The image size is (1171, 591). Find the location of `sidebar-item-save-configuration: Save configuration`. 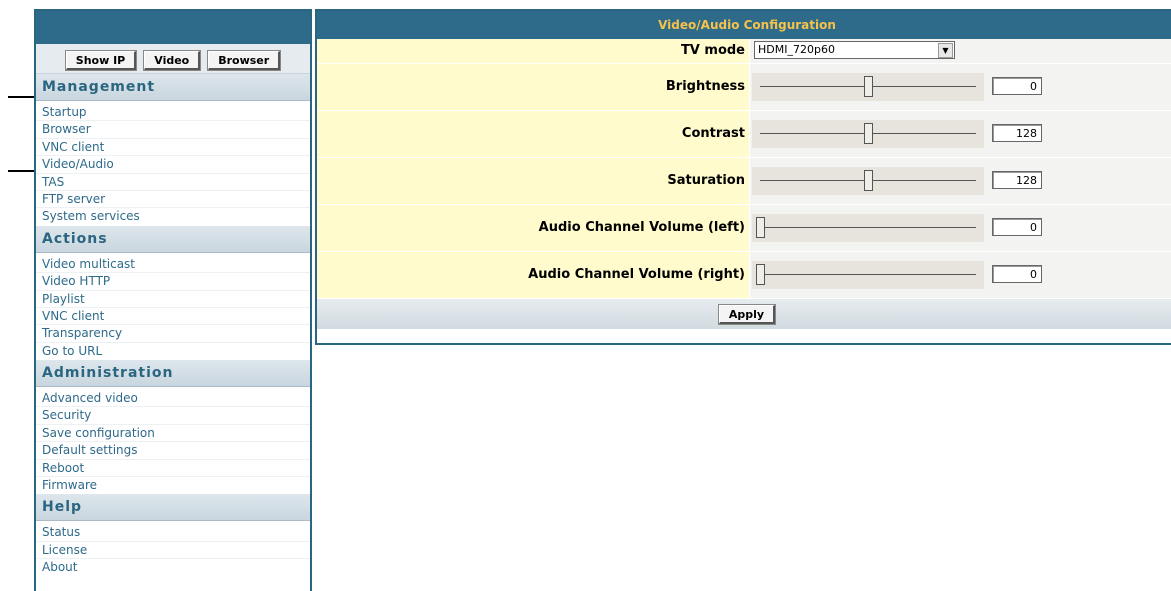

sidebar-item-save-configuration: Save configuration is located at coordinates (173, 432).